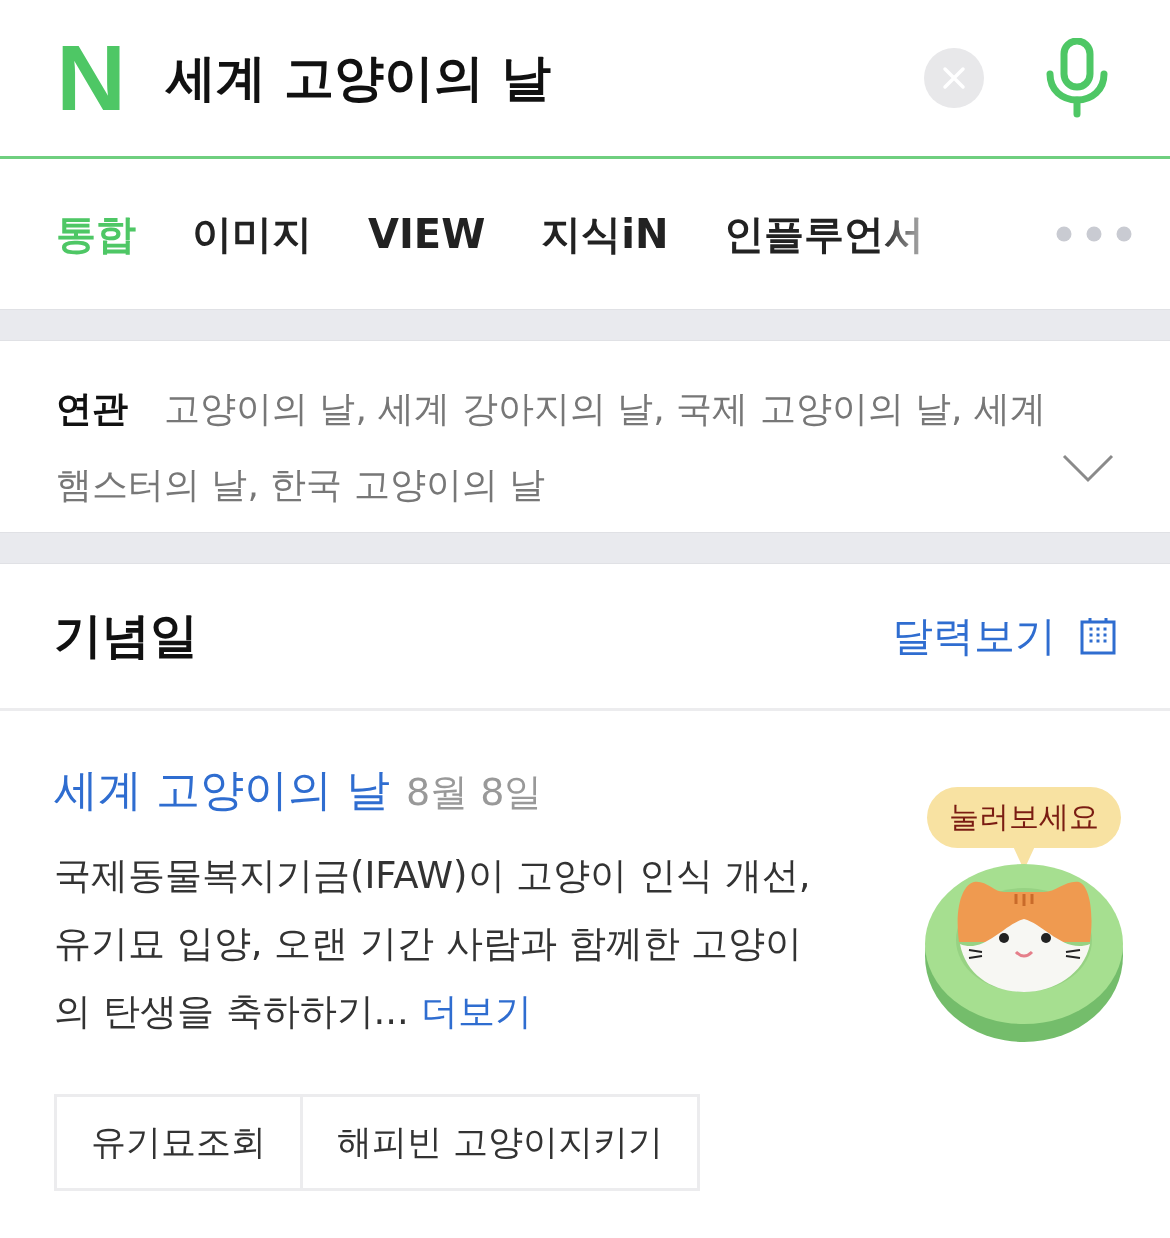 This screenshot has width=1170, height=1238. Describe the element at coordinates (178, 1142) in the screenshot. I see `action-button: 유기묘조회` at that location.